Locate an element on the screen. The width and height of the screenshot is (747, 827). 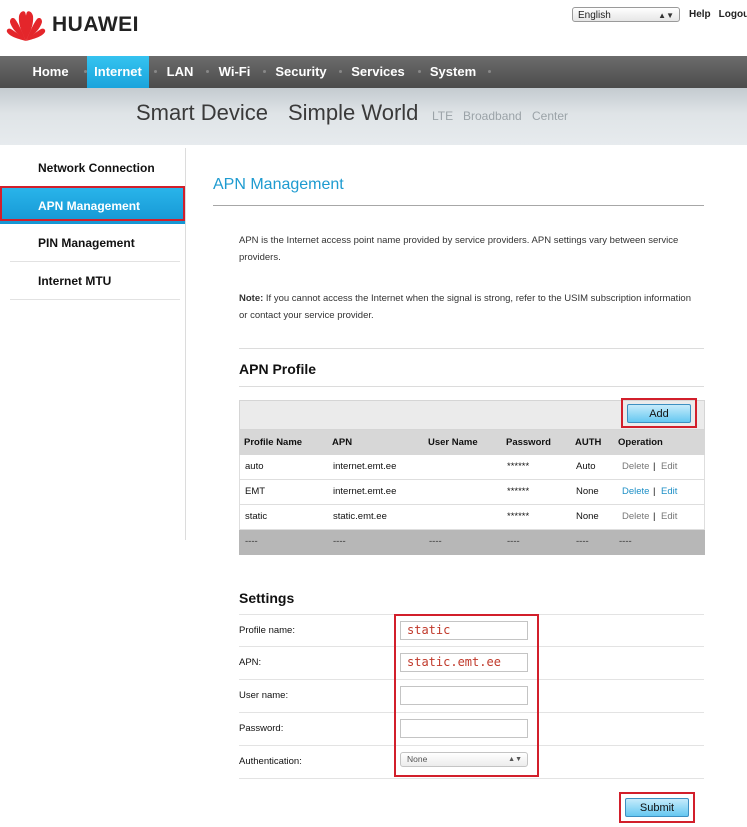
title-divider is located at coordinates (458, 205).